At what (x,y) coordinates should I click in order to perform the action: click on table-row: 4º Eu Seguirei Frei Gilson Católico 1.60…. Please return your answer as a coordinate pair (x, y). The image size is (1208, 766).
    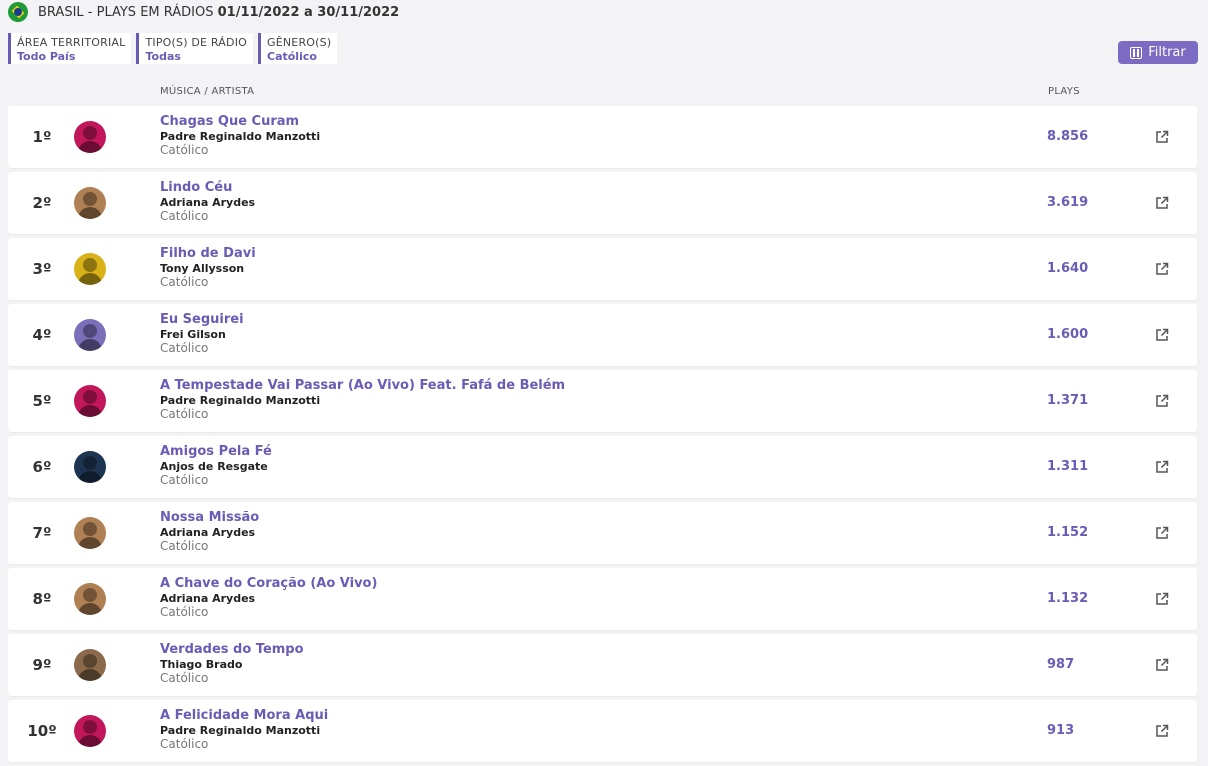
    Looking at the image, I should click on (602, 335).